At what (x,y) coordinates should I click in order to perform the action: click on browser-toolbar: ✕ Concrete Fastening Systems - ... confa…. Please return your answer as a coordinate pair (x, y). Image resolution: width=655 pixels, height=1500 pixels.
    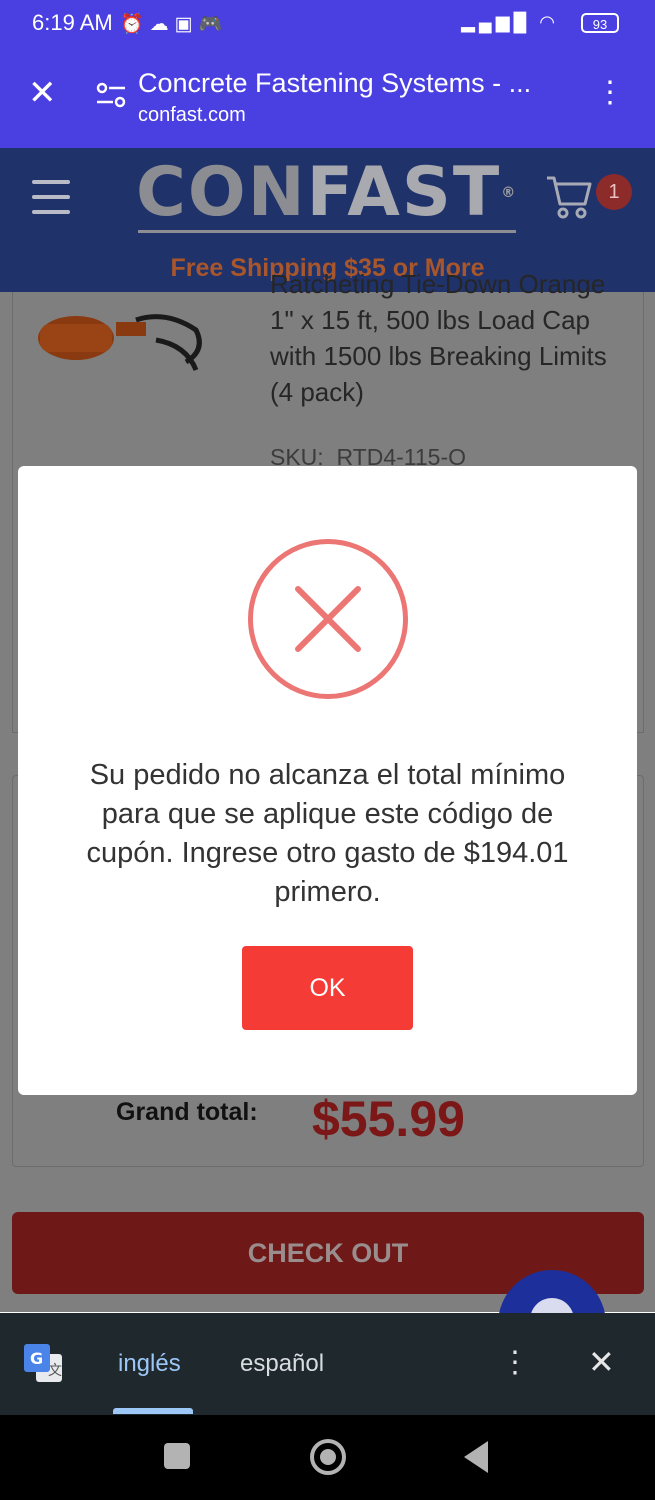
    Looking at the image, I should click on (327, 100).